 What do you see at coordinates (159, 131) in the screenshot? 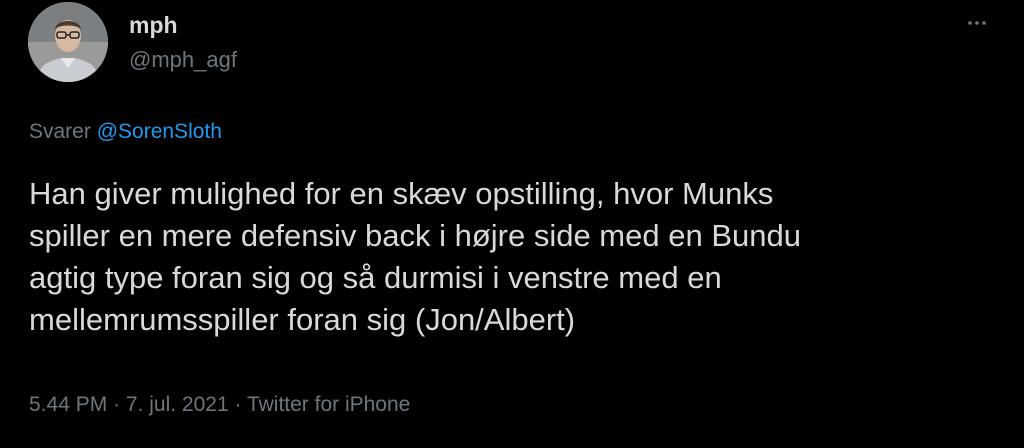
I see `reply-mention-link: @SorenSloth` at bounding box center [159, 131].